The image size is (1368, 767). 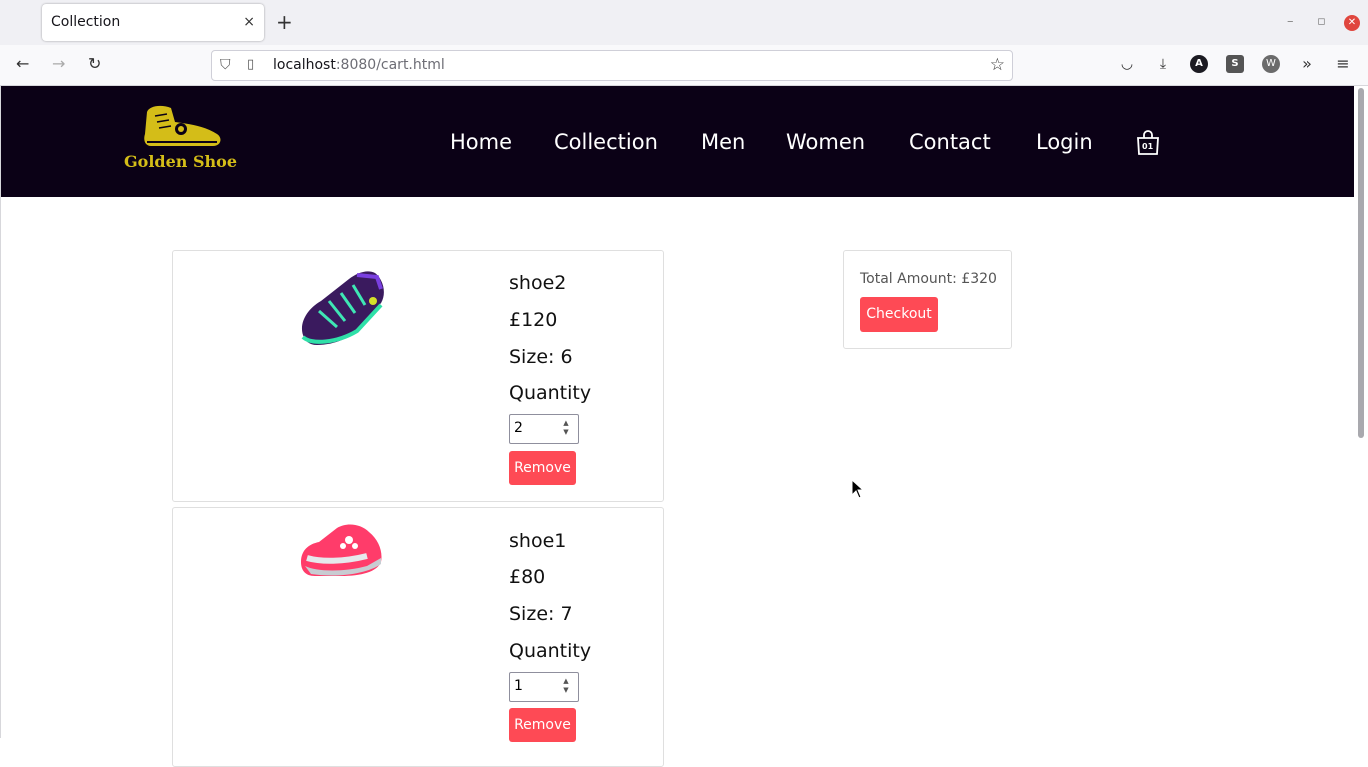 What do you see at coordinates (22, 64) in the screenshot?
I see `back-icon: ←` at bounding box center [22, 64].